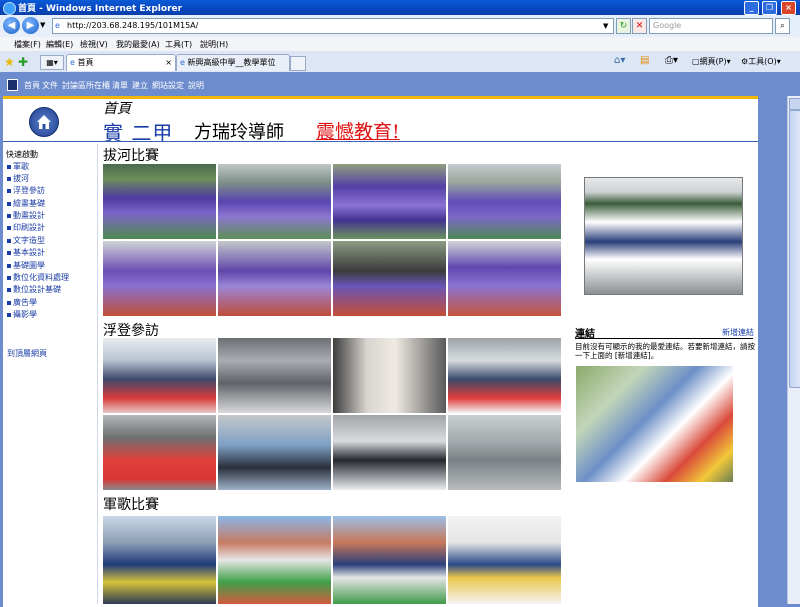 The width and height of the screenshot is (800, 607). Describe the element at coordinates (38, 277) in the screenshot. I see `sidebar-item: 數位化資料處理` at that location.